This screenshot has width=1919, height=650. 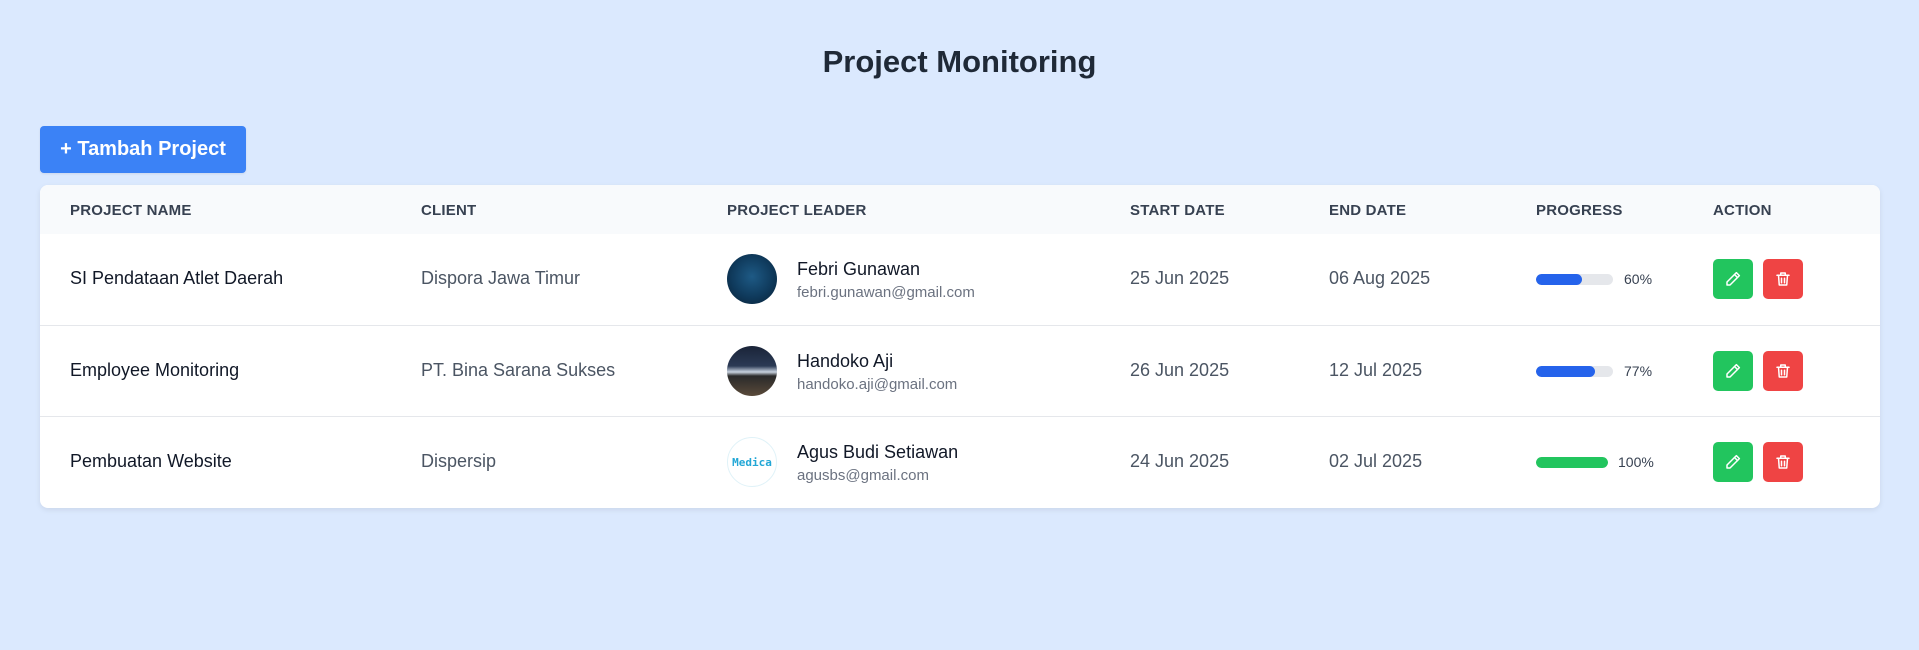 What do you see at coordinates (845, 361) in the screenshot?
I see `leader-name: Handoko Aji` at bounding box center [845, 361].